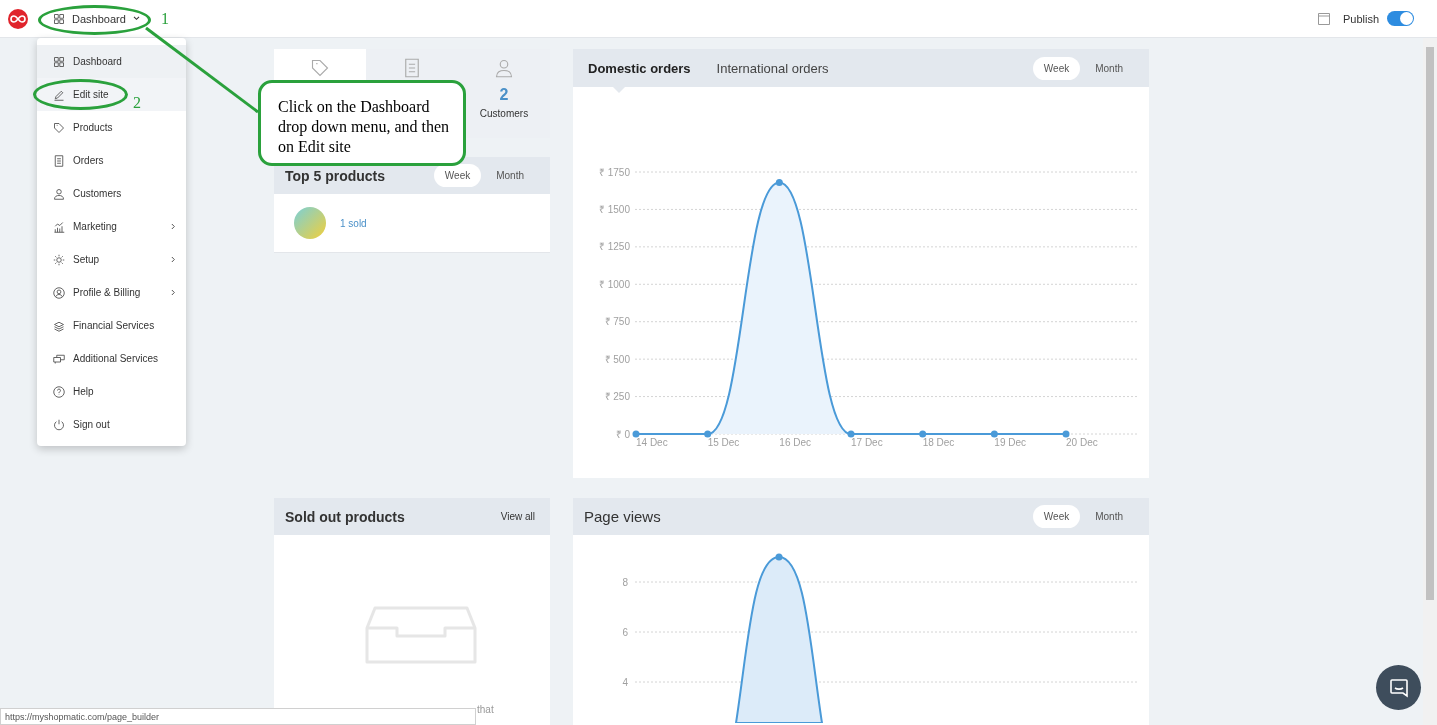 The image size is (1437, 725). Describe the element at coordinates (111, 61) in the screenshot. I see `menu-item: Dashboard` at that location.